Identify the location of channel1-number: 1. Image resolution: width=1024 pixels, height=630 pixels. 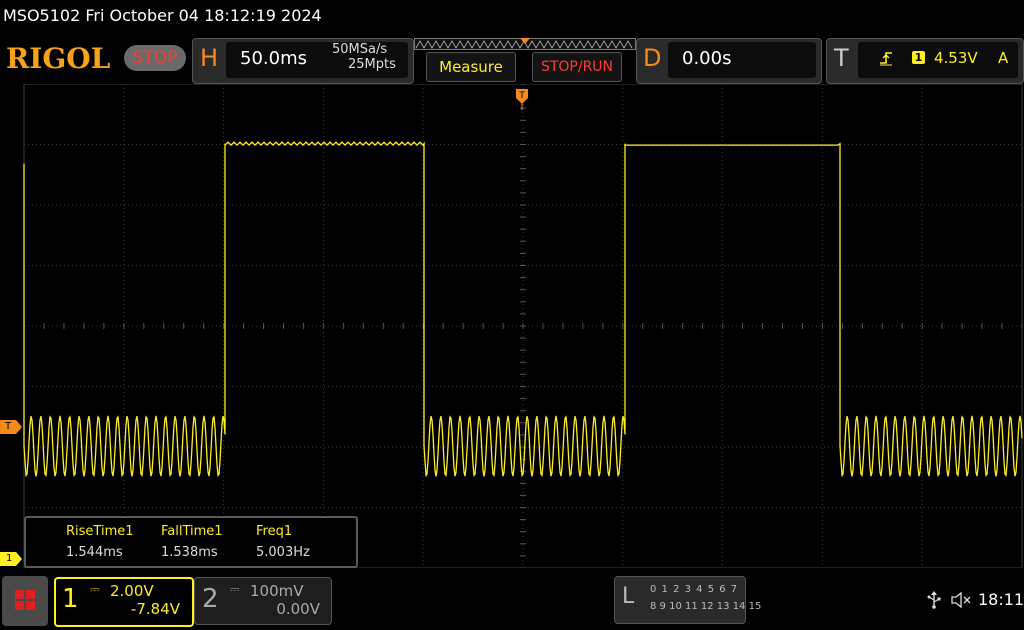
(70, 599).